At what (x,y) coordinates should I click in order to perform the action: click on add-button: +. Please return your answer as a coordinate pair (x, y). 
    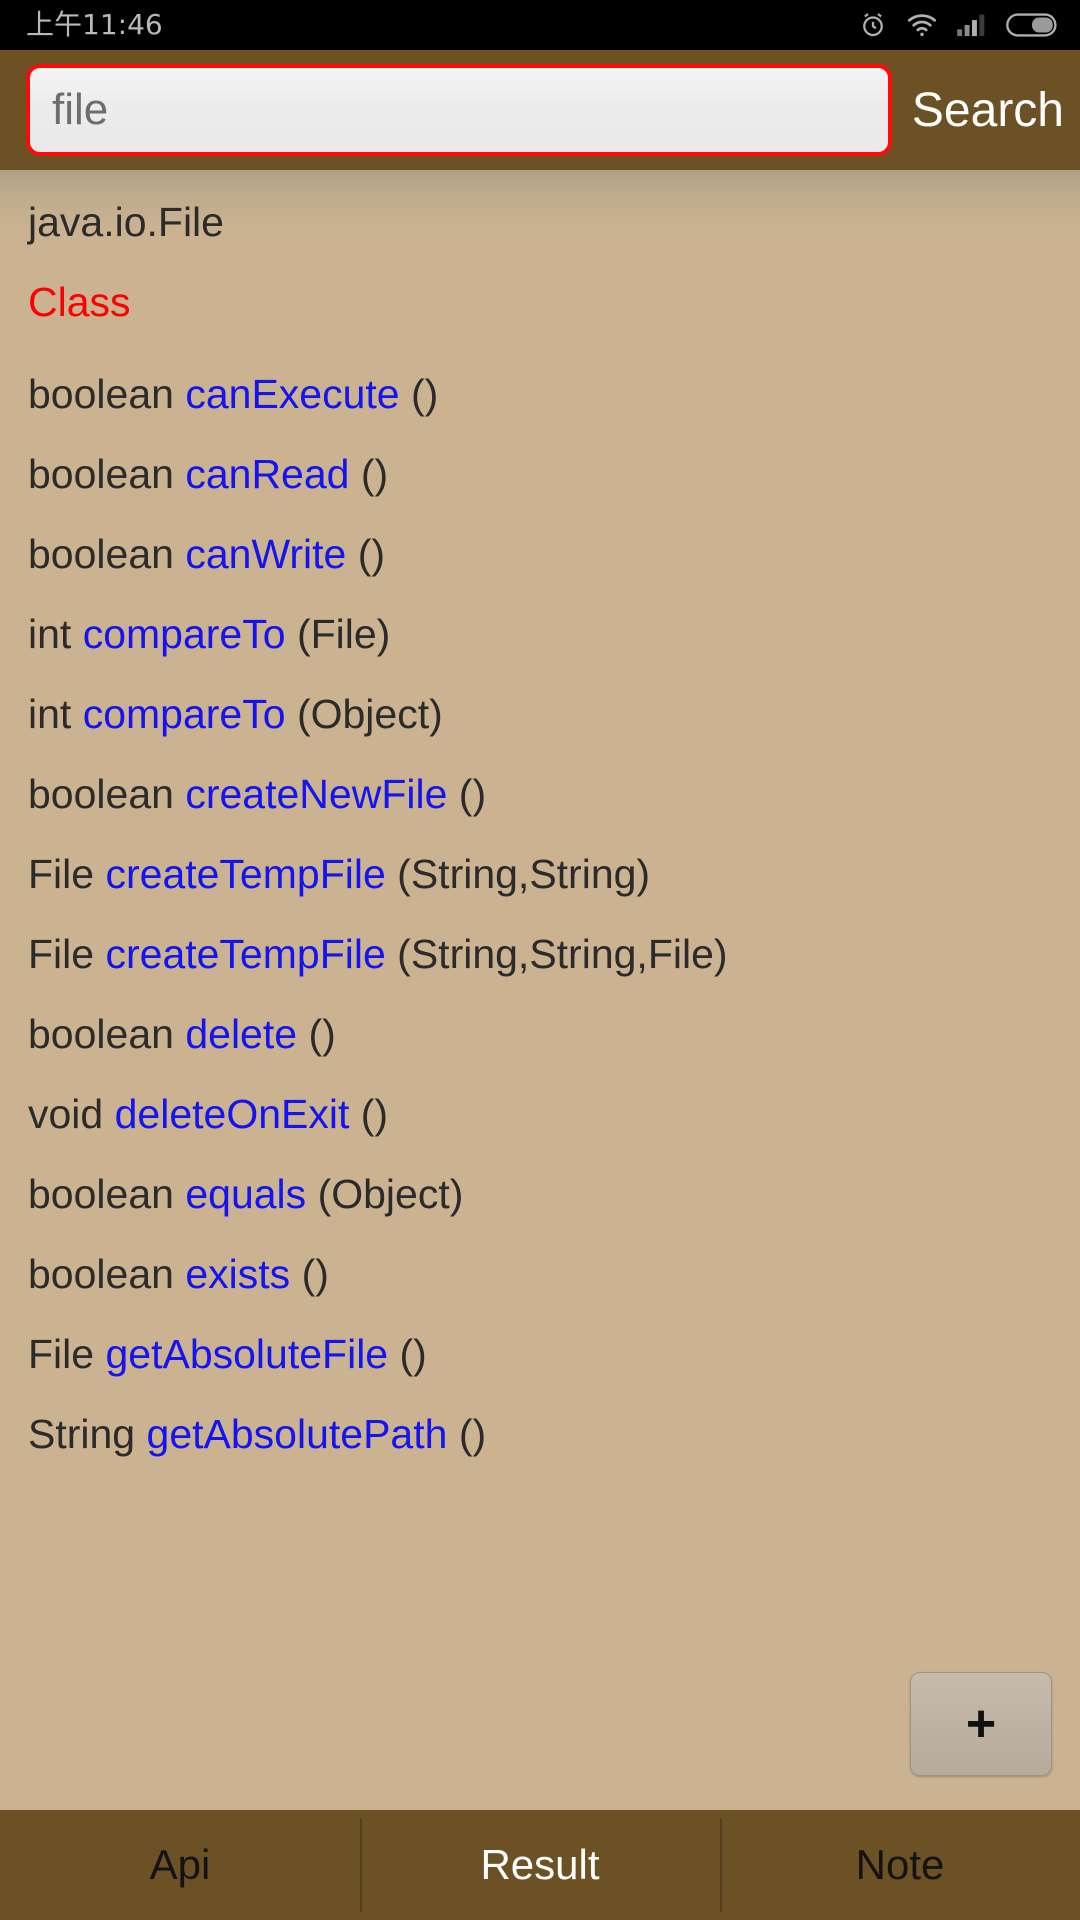
    Looking at the image, I should click on (981, 1724).